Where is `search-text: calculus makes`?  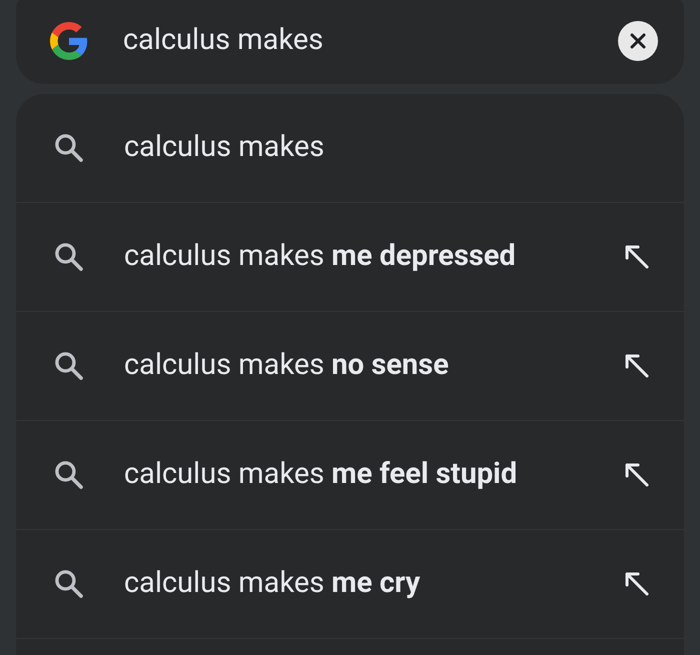 search-text: calculus makes is located at coordinates (223, 41).